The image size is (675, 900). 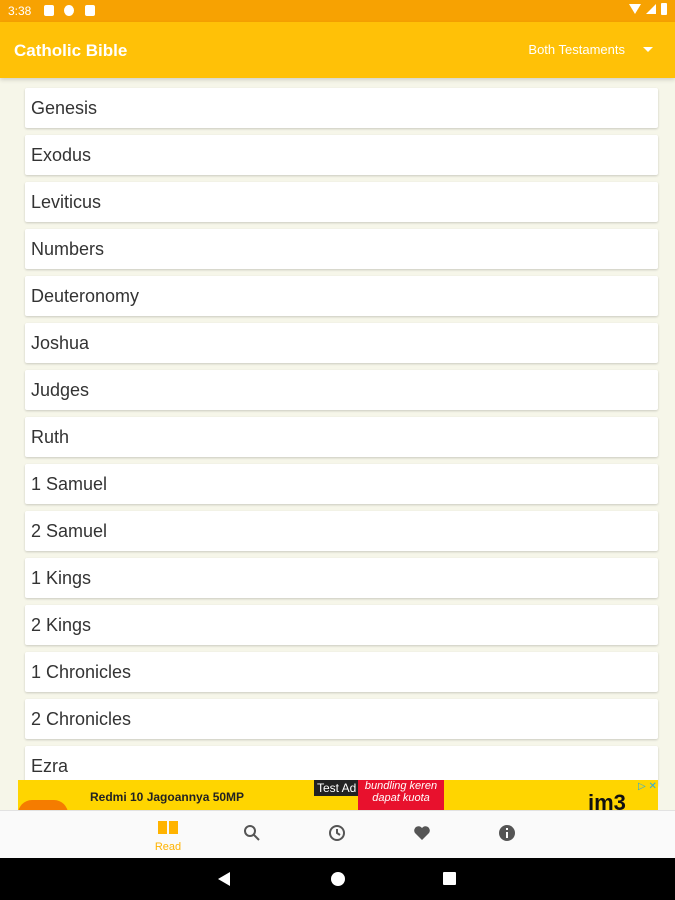 What do you see at coordinates (81, 671) in the screenshot?
I see `book-label: 1 Chronicles` at bounding box center [81, 671].